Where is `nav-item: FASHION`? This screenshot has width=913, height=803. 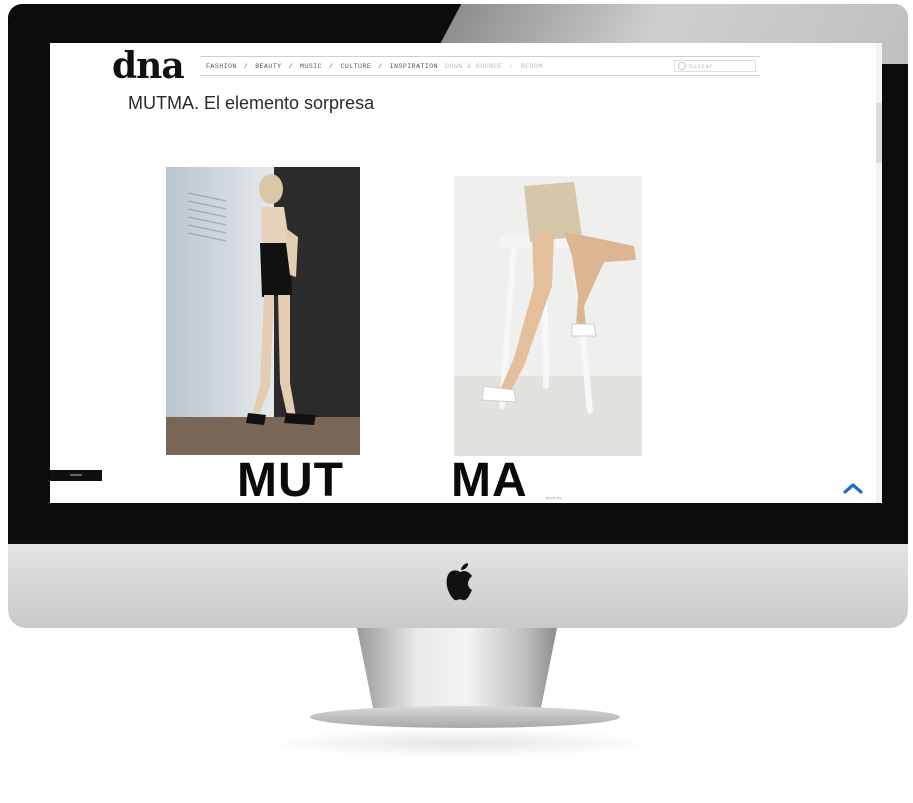 nav-item: FASHION is located at coordinates (221, 66).